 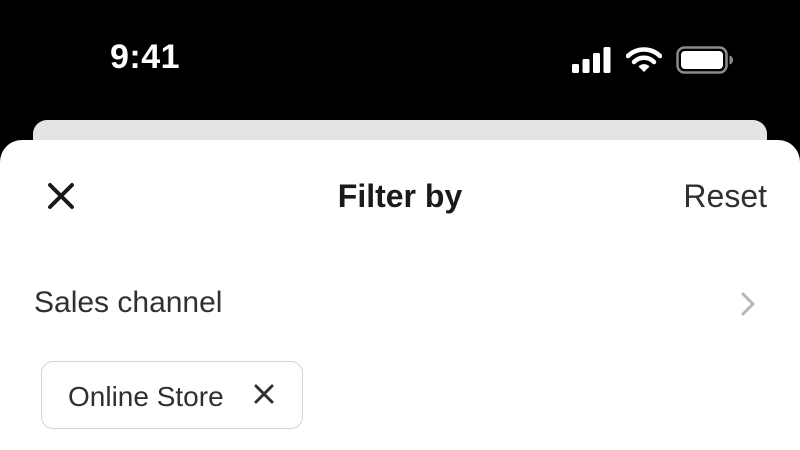 I want to click on sheet-title: Filter by, so click(x=400, y=196).